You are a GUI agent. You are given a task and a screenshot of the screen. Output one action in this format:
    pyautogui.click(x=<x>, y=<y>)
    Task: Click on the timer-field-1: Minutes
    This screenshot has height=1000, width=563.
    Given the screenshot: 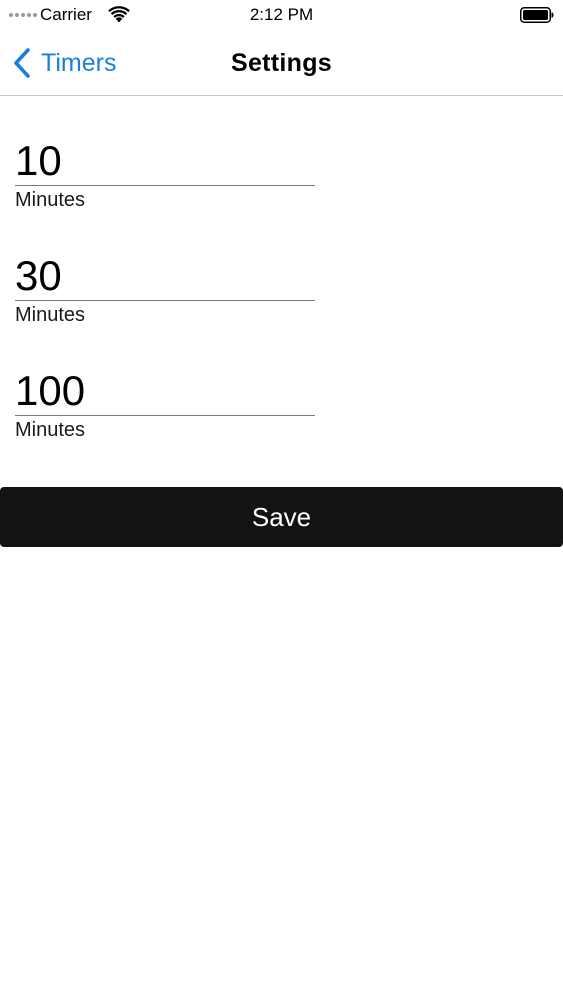 What is the action you would take?
    pyautogui.click(x=165, y=174)
    